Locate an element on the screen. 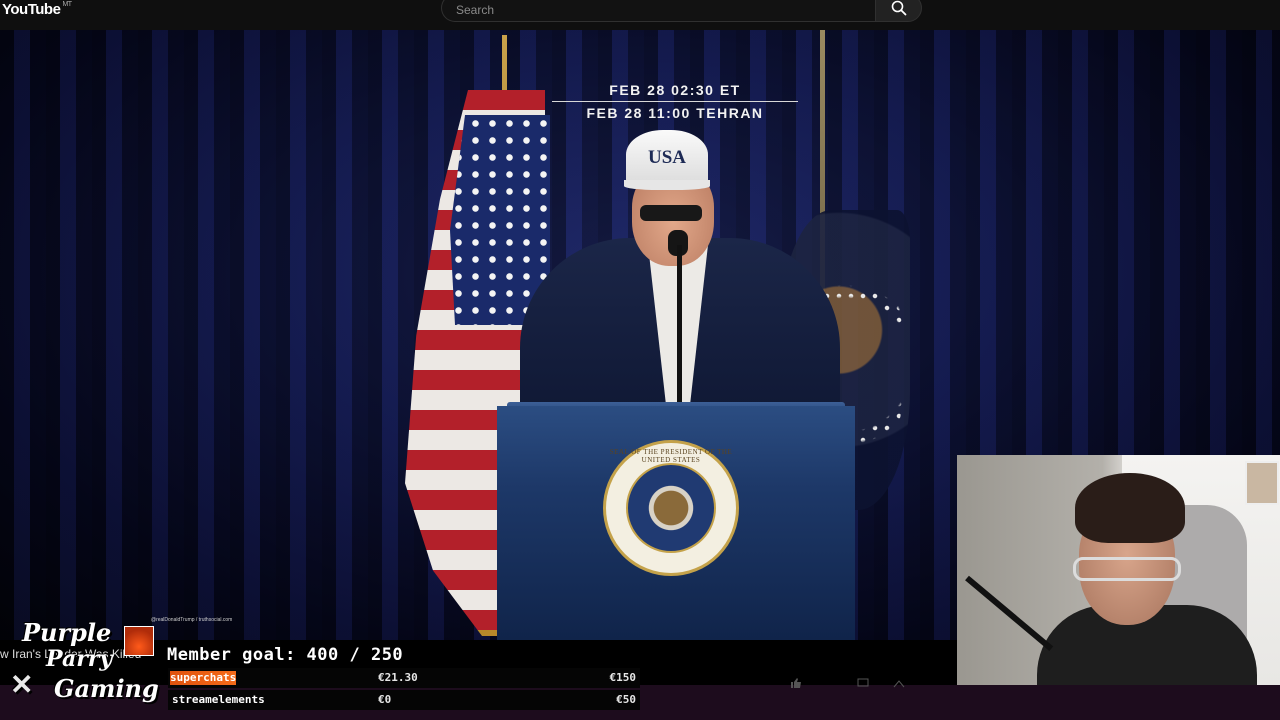 Image resolution: width=1280 pixels, height=720 pixels. like-icon is located at coordinates (796, 683).